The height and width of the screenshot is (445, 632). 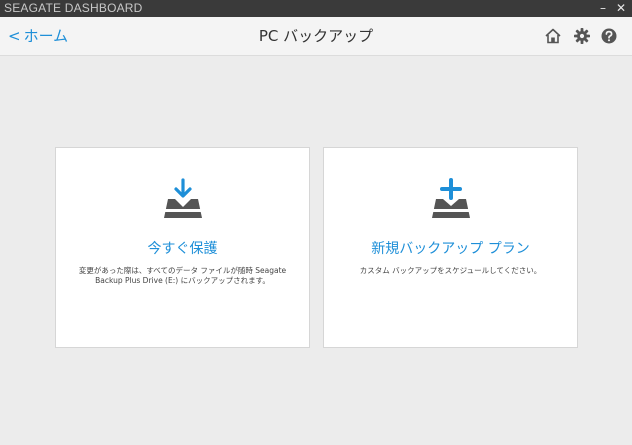 What do you see at coordinates (609, 36) in the screenshot?
I see `help-icon` at bounding box center [609, 36].